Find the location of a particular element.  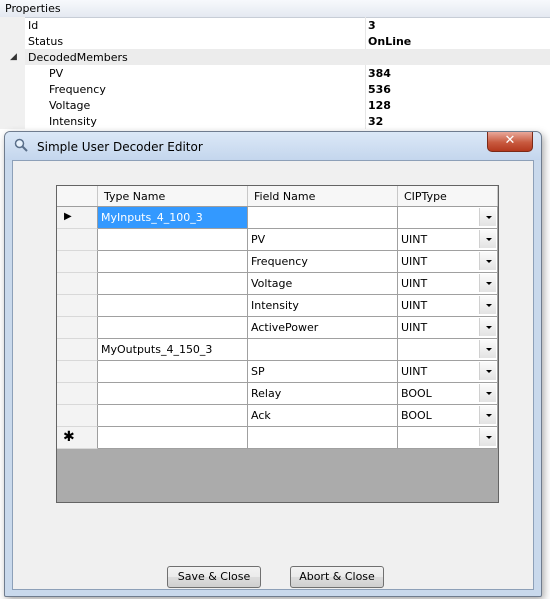

grid-header-corner is located at coordinates (77, 196).